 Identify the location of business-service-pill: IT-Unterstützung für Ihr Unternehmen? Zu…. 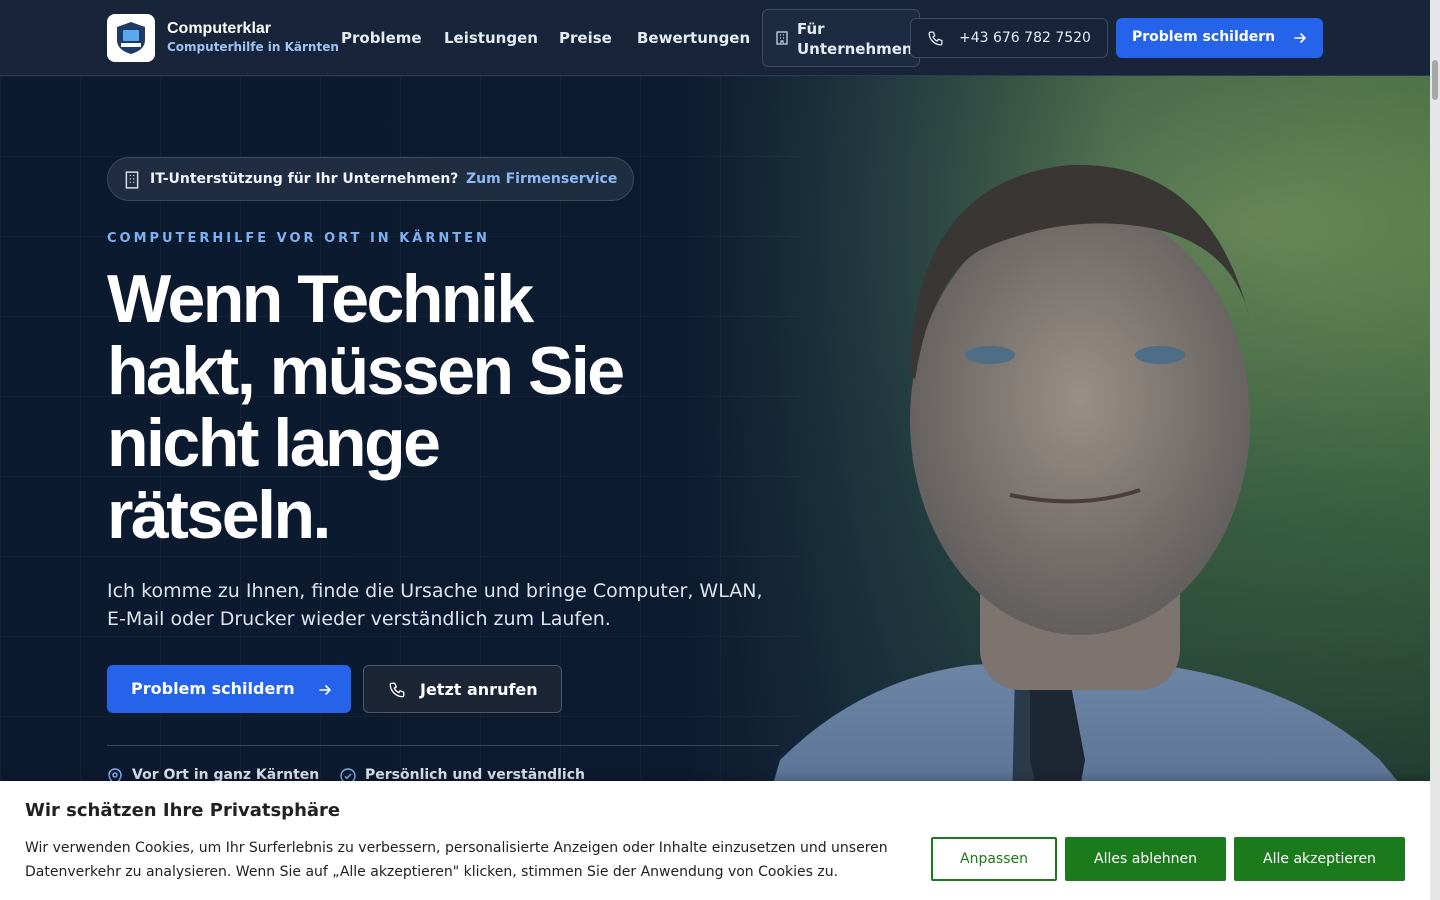
(370, 179).